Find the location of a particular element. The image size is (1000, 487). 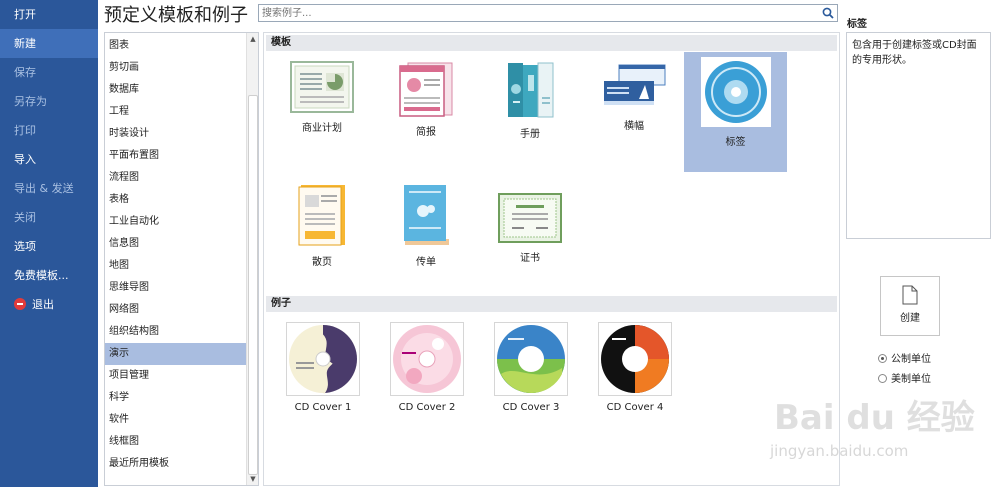

template-tile-flyer: 散页 is located at coordinates (322, 231).